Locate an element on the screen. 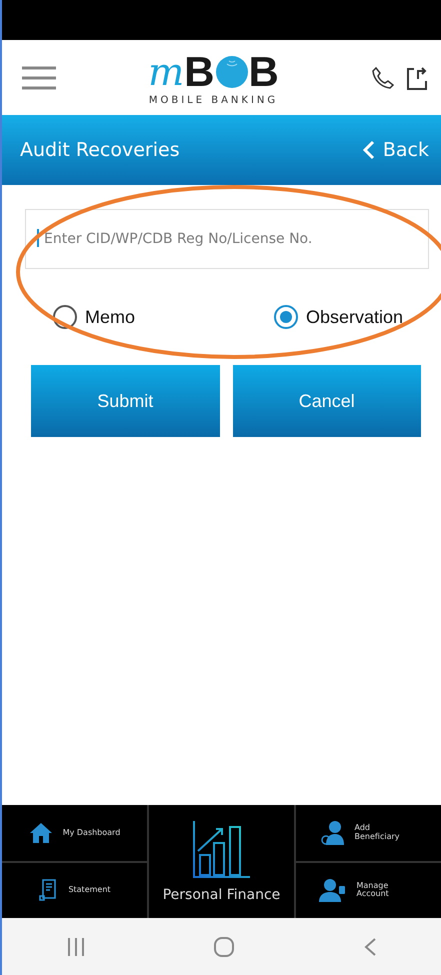 This screenshot has height=975, width=441. recent-apps-icon is located at coordinates (76, 946).